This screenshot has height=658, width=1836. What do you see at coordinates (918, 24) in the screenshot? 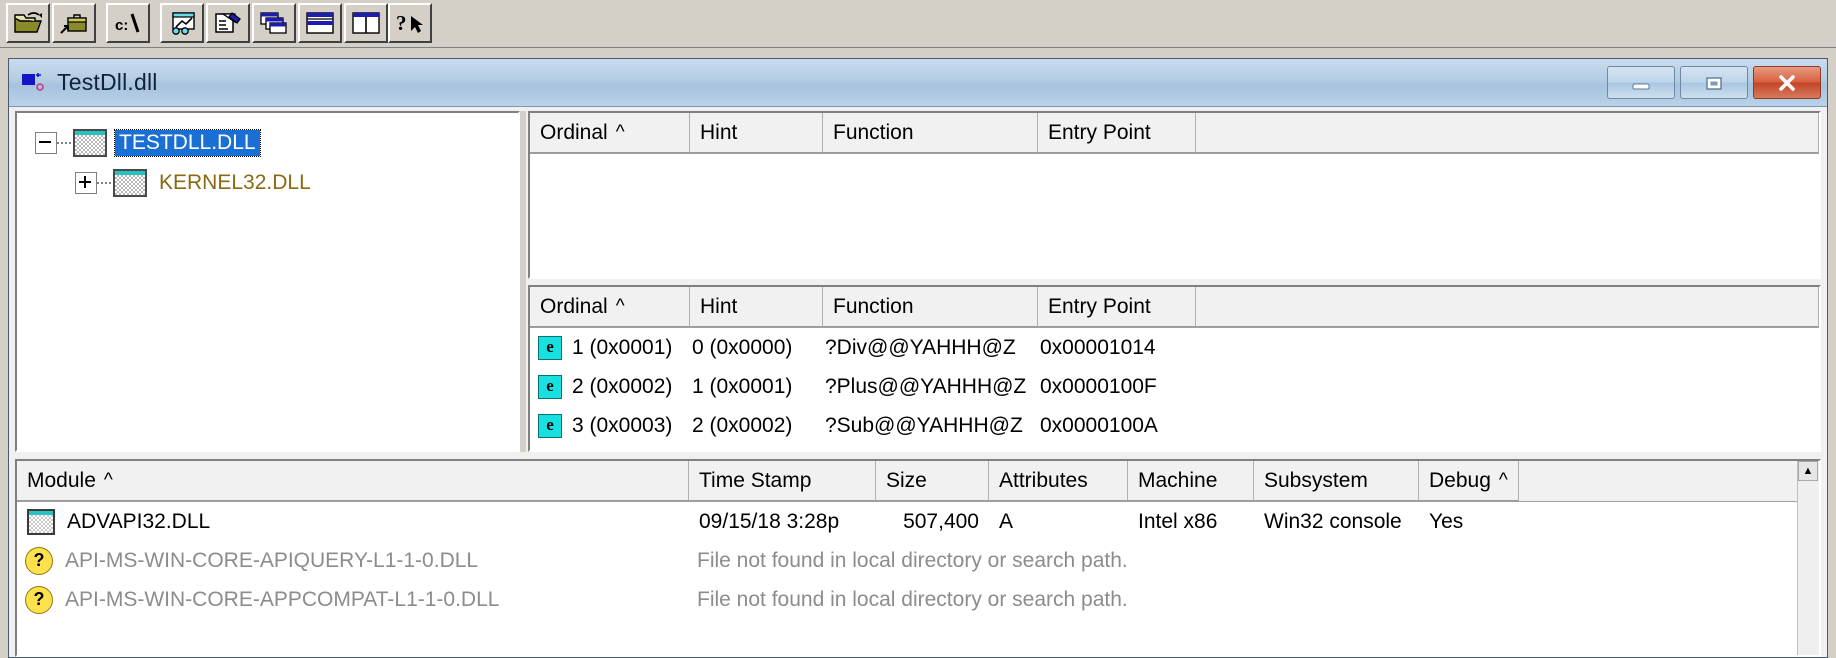
I see `main-toolbar: c: ?` at bounding box center [918, 24].